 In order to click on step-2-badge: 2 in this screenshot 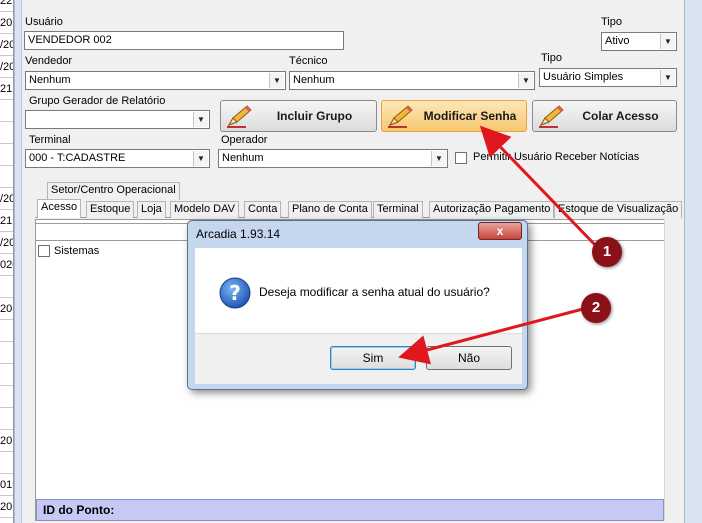, I will do `click(596, 308)`.